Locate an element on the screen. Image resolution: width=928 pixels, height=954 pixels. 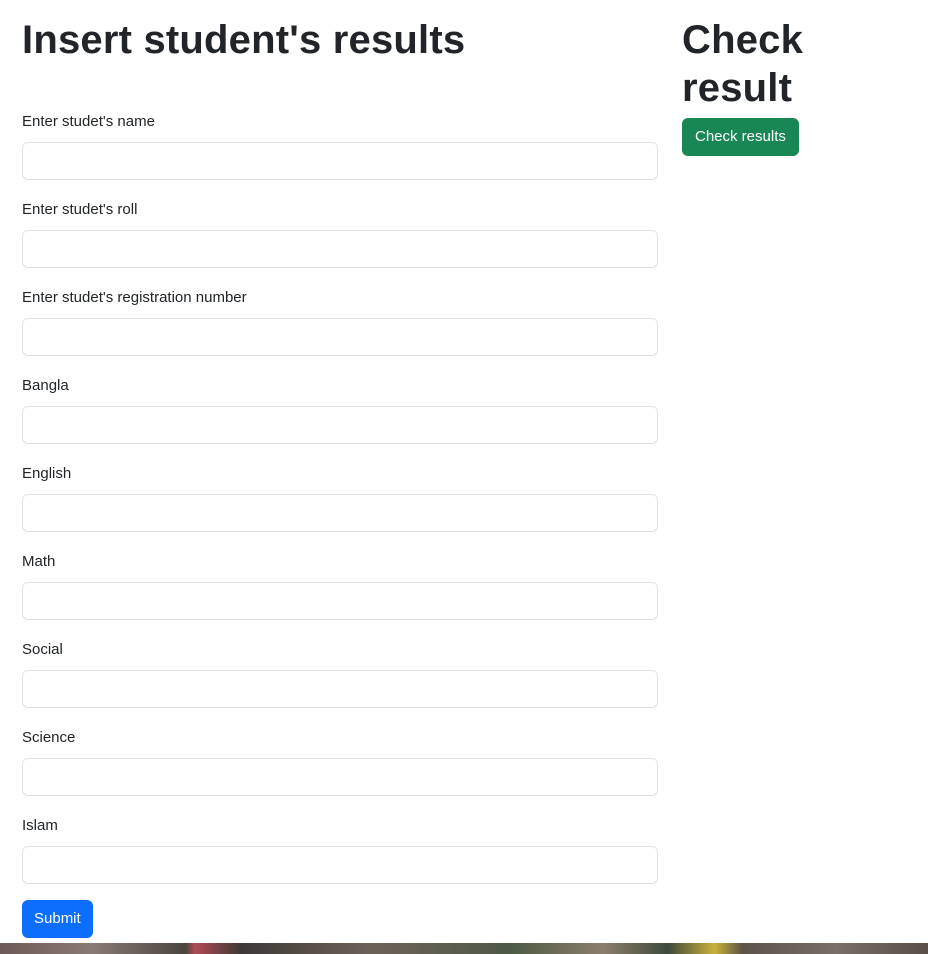
field-student-roll: Enter studet's roll is located at coordinates (340, 234).